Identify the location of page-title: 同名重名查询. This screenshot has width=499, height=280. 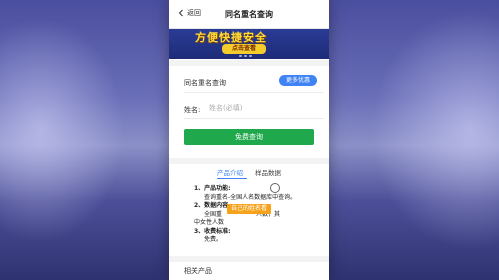
(249, 14).